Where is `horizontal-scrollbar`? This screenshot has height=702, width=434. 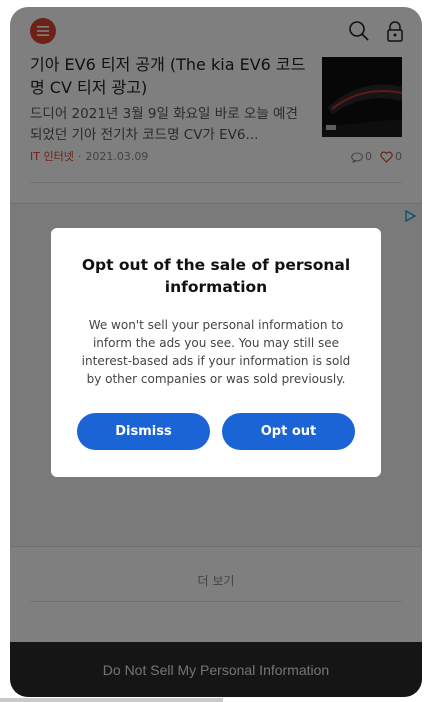 horizontal-scrollbar is located at coordinates (111, 700).